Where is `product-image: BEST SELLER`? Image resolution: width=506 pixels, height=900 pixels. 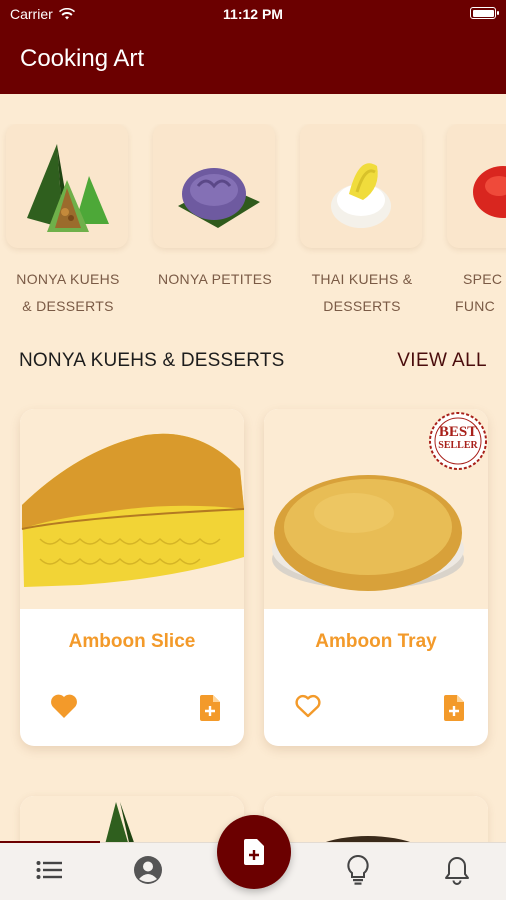 product-image: BEST SELLER is located at coordinates (376, 509).